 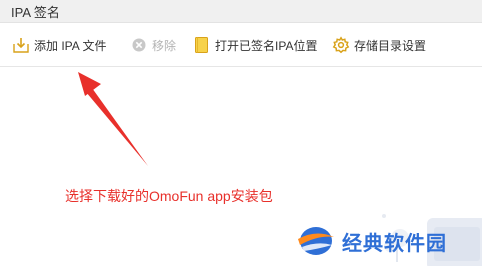 I want to click on gear-icon, so click(x=341, y=45).